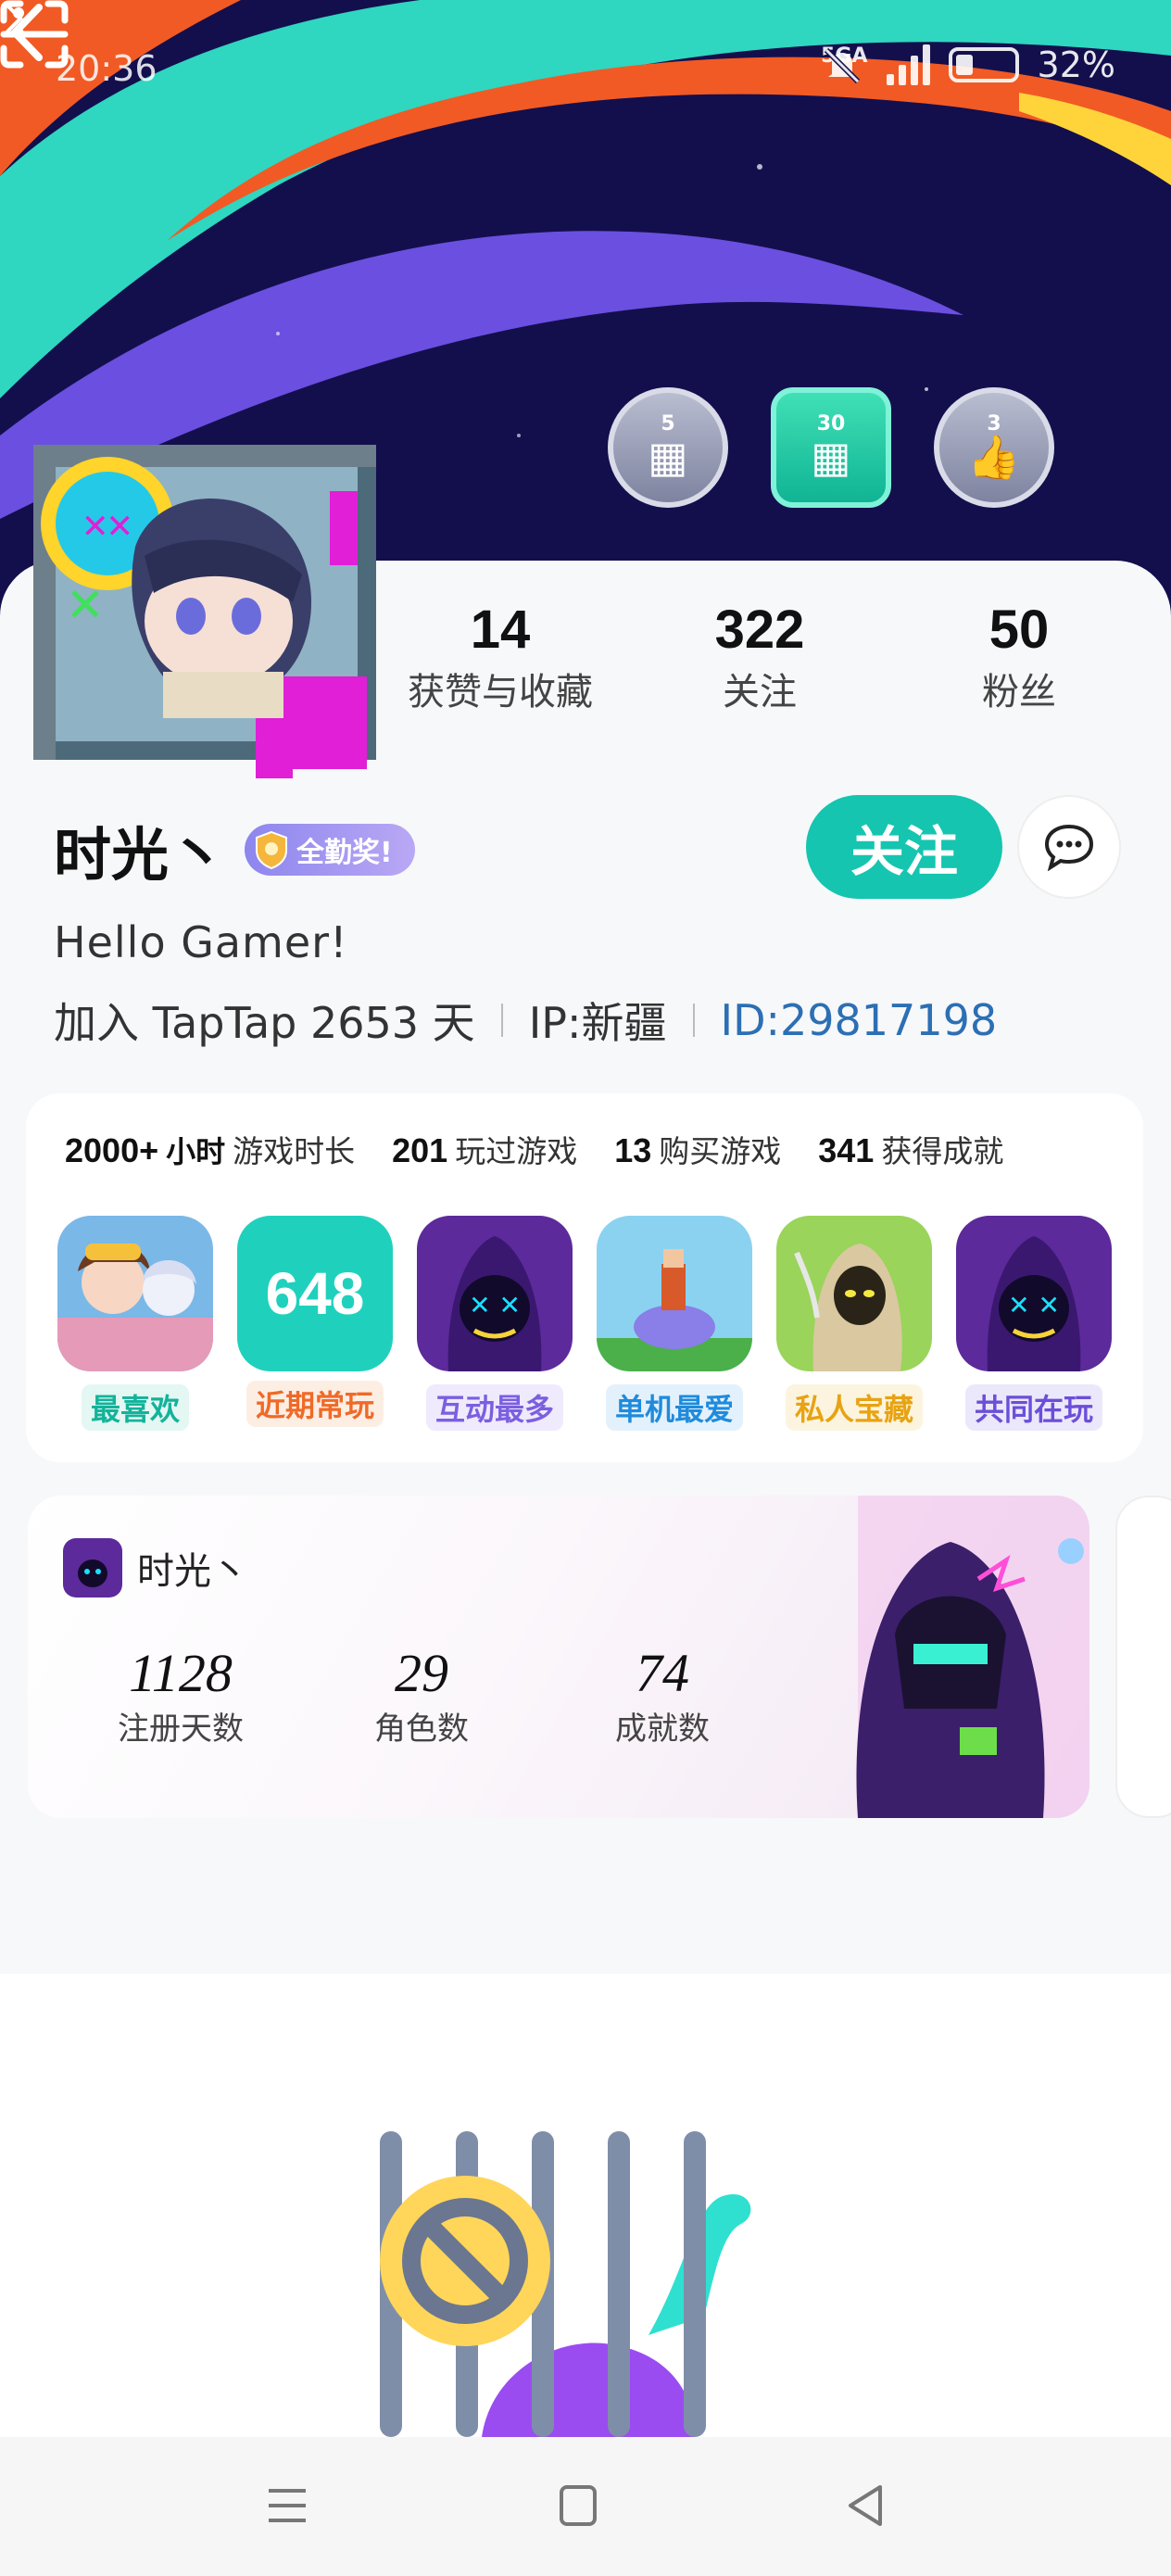 The height and width of the screenshot is (2576, 1171). What do you see at coordinates (1019, 630) in the screenshot?
I see `stat-value: 50` at bounding box center [1019, 630].